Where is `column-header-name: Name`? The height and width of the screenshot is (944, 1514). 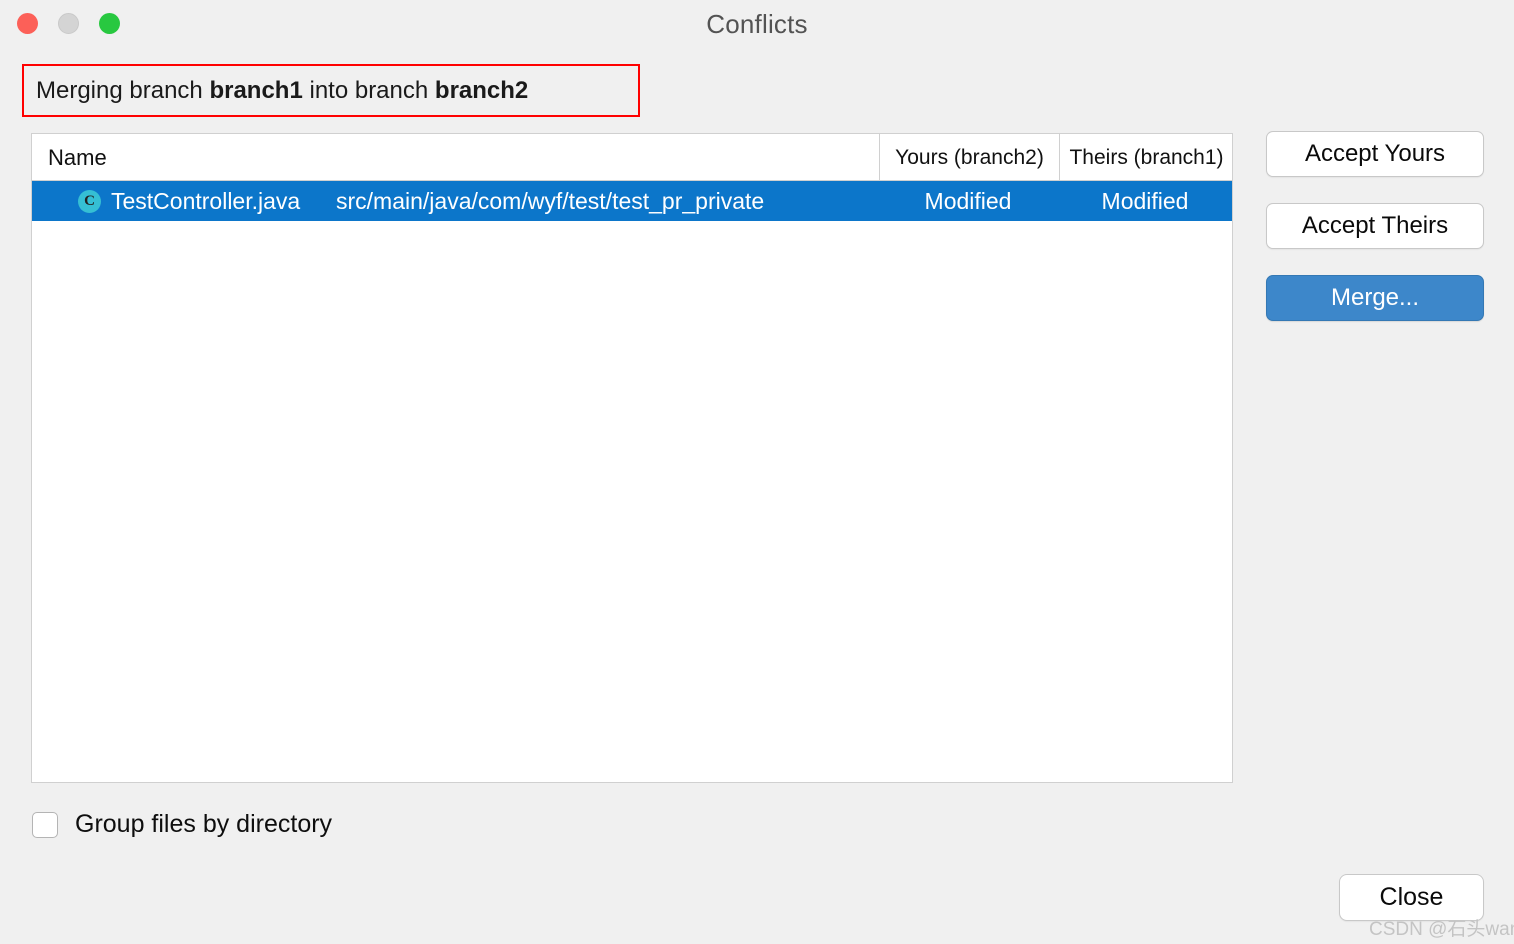
column-header-name: Name is located at coordinates (77, 157).